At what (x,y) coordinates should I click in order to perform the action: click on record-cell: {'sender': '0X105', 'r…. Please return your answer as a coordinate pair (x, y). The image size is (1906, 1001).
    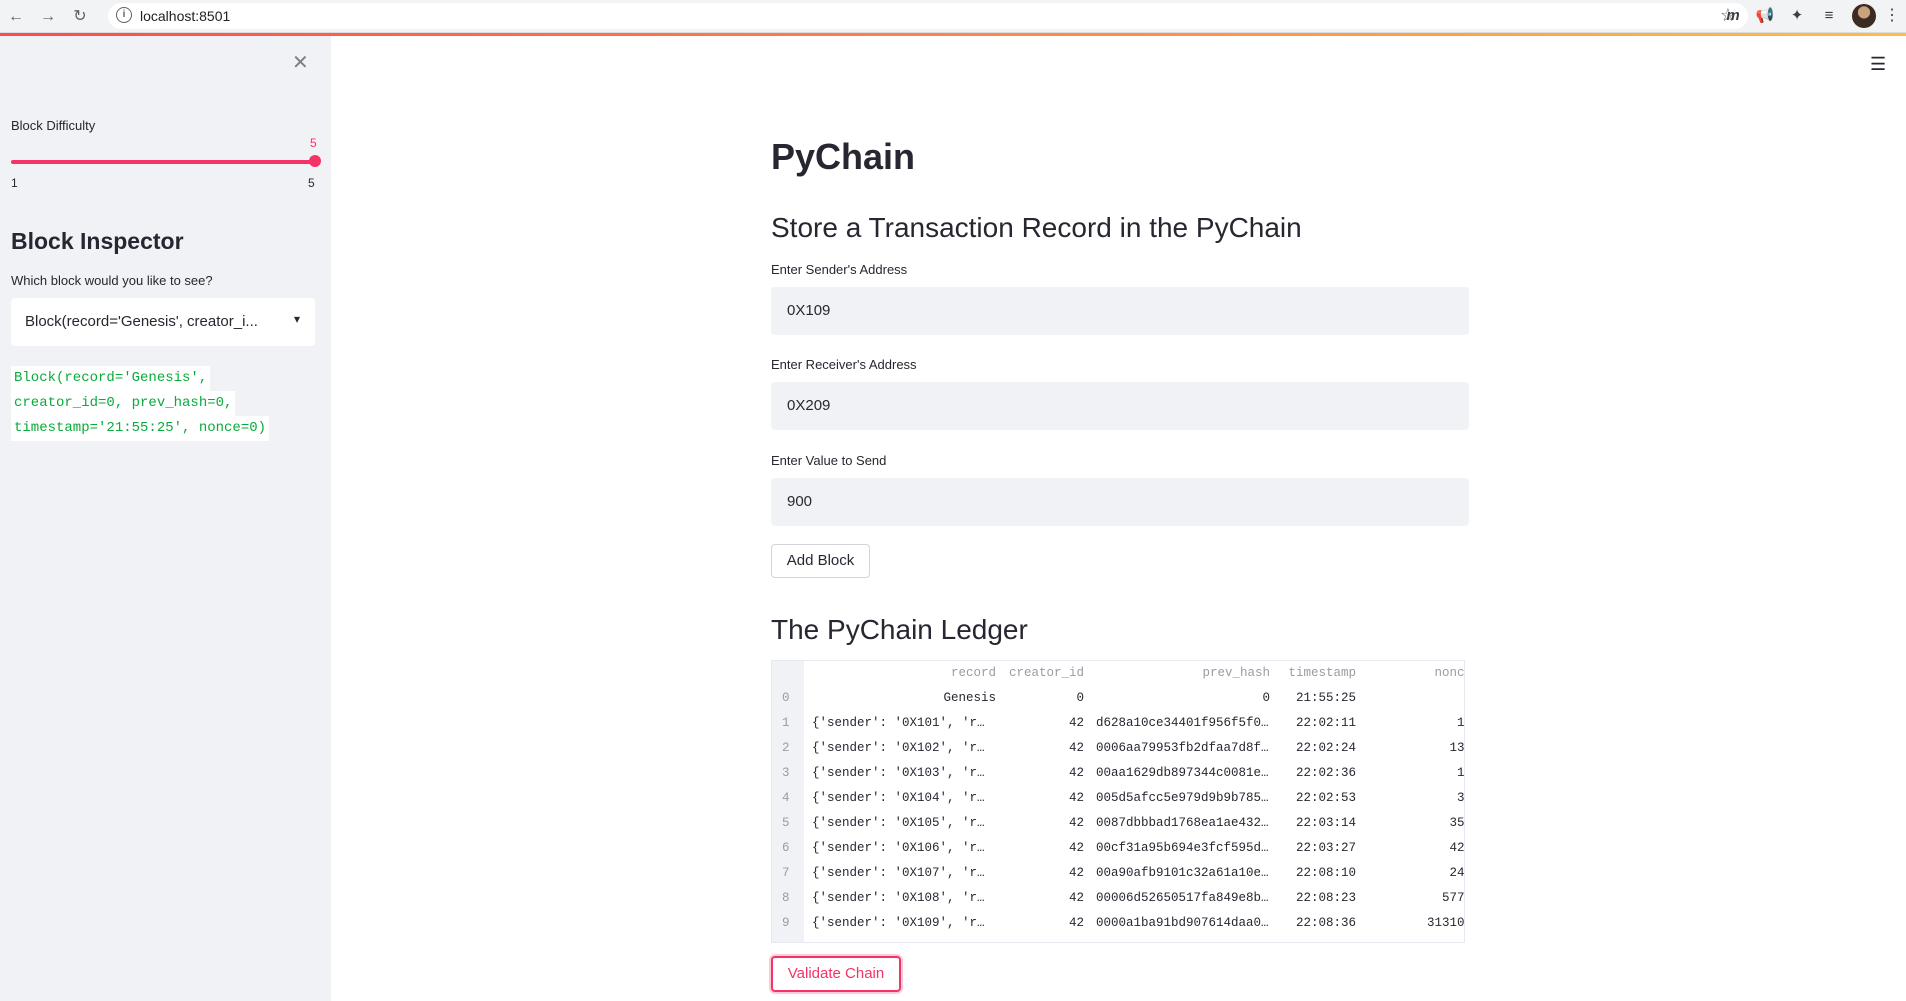
    Looking at the image, I should click on (904, 823).